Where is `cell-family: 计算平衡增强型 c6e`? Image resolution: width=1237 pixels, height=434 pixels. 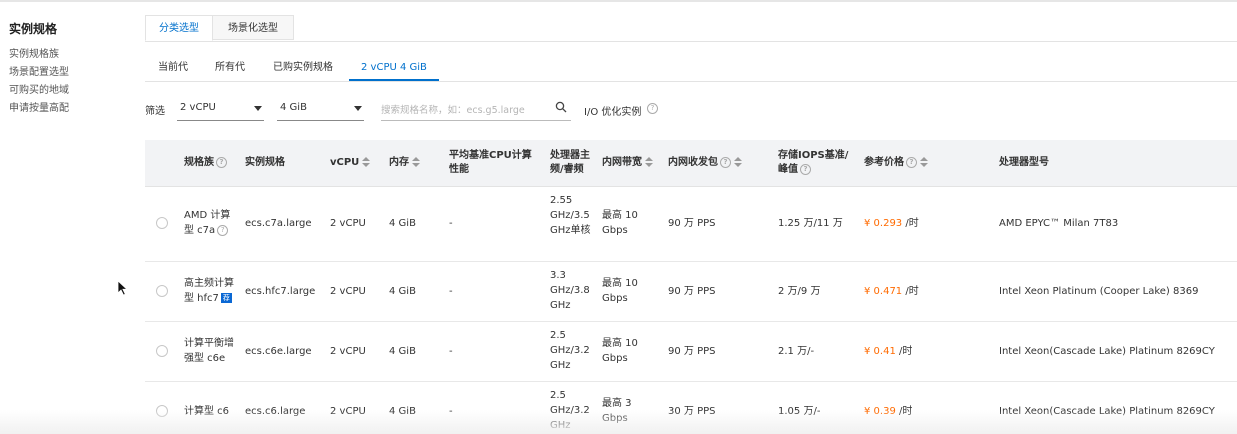 cell-family: 计算平衡增强型 c6e is located at coordinates (209, 351).